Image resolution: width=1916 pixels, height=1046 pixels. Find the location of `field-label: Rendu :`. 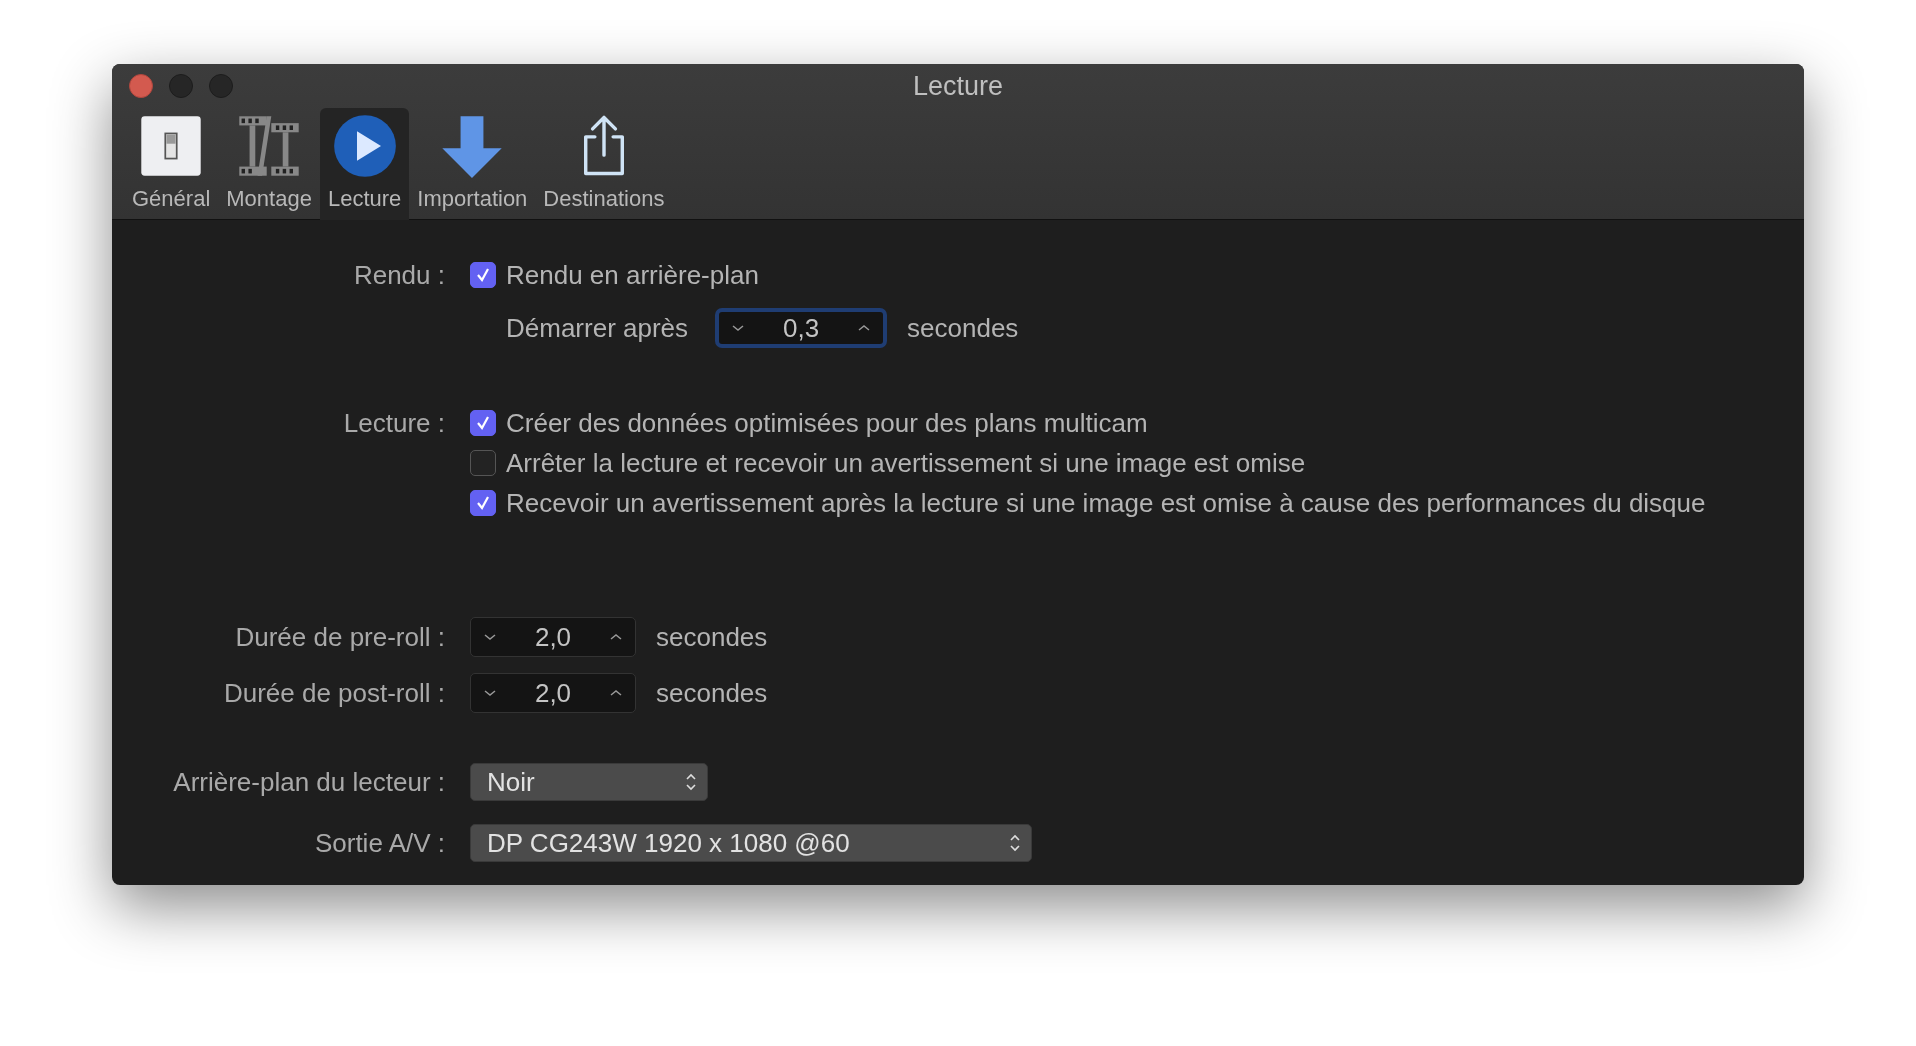

field-label: Rendu : is located at coordinates (398, 275).